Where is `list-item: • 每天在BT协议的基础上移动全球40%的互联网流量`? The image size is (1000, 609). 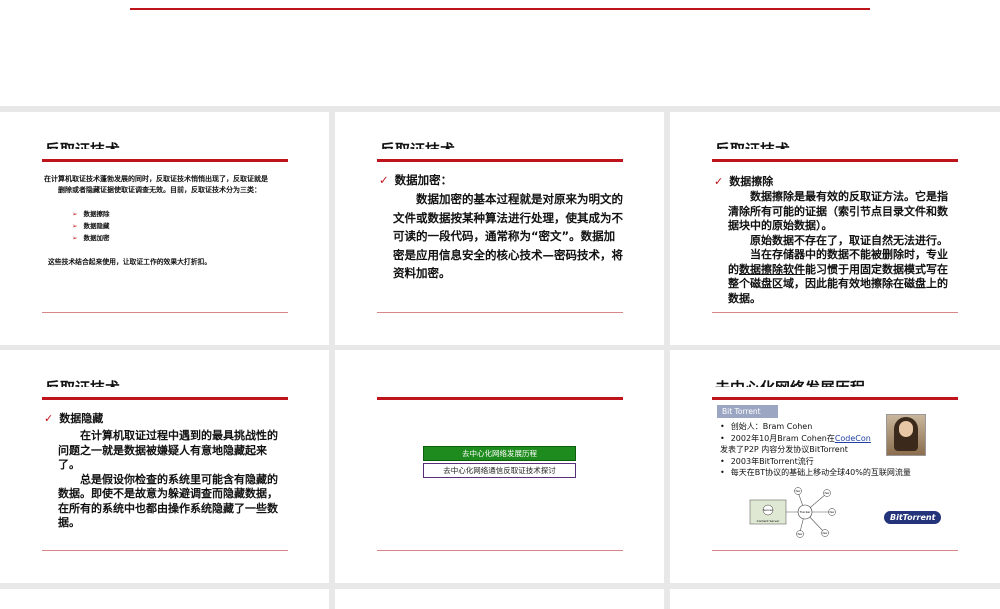
list-item: • 每天在BT协议的基础上移动全球40%的互联网流量 is located at coordinates (815, 472).